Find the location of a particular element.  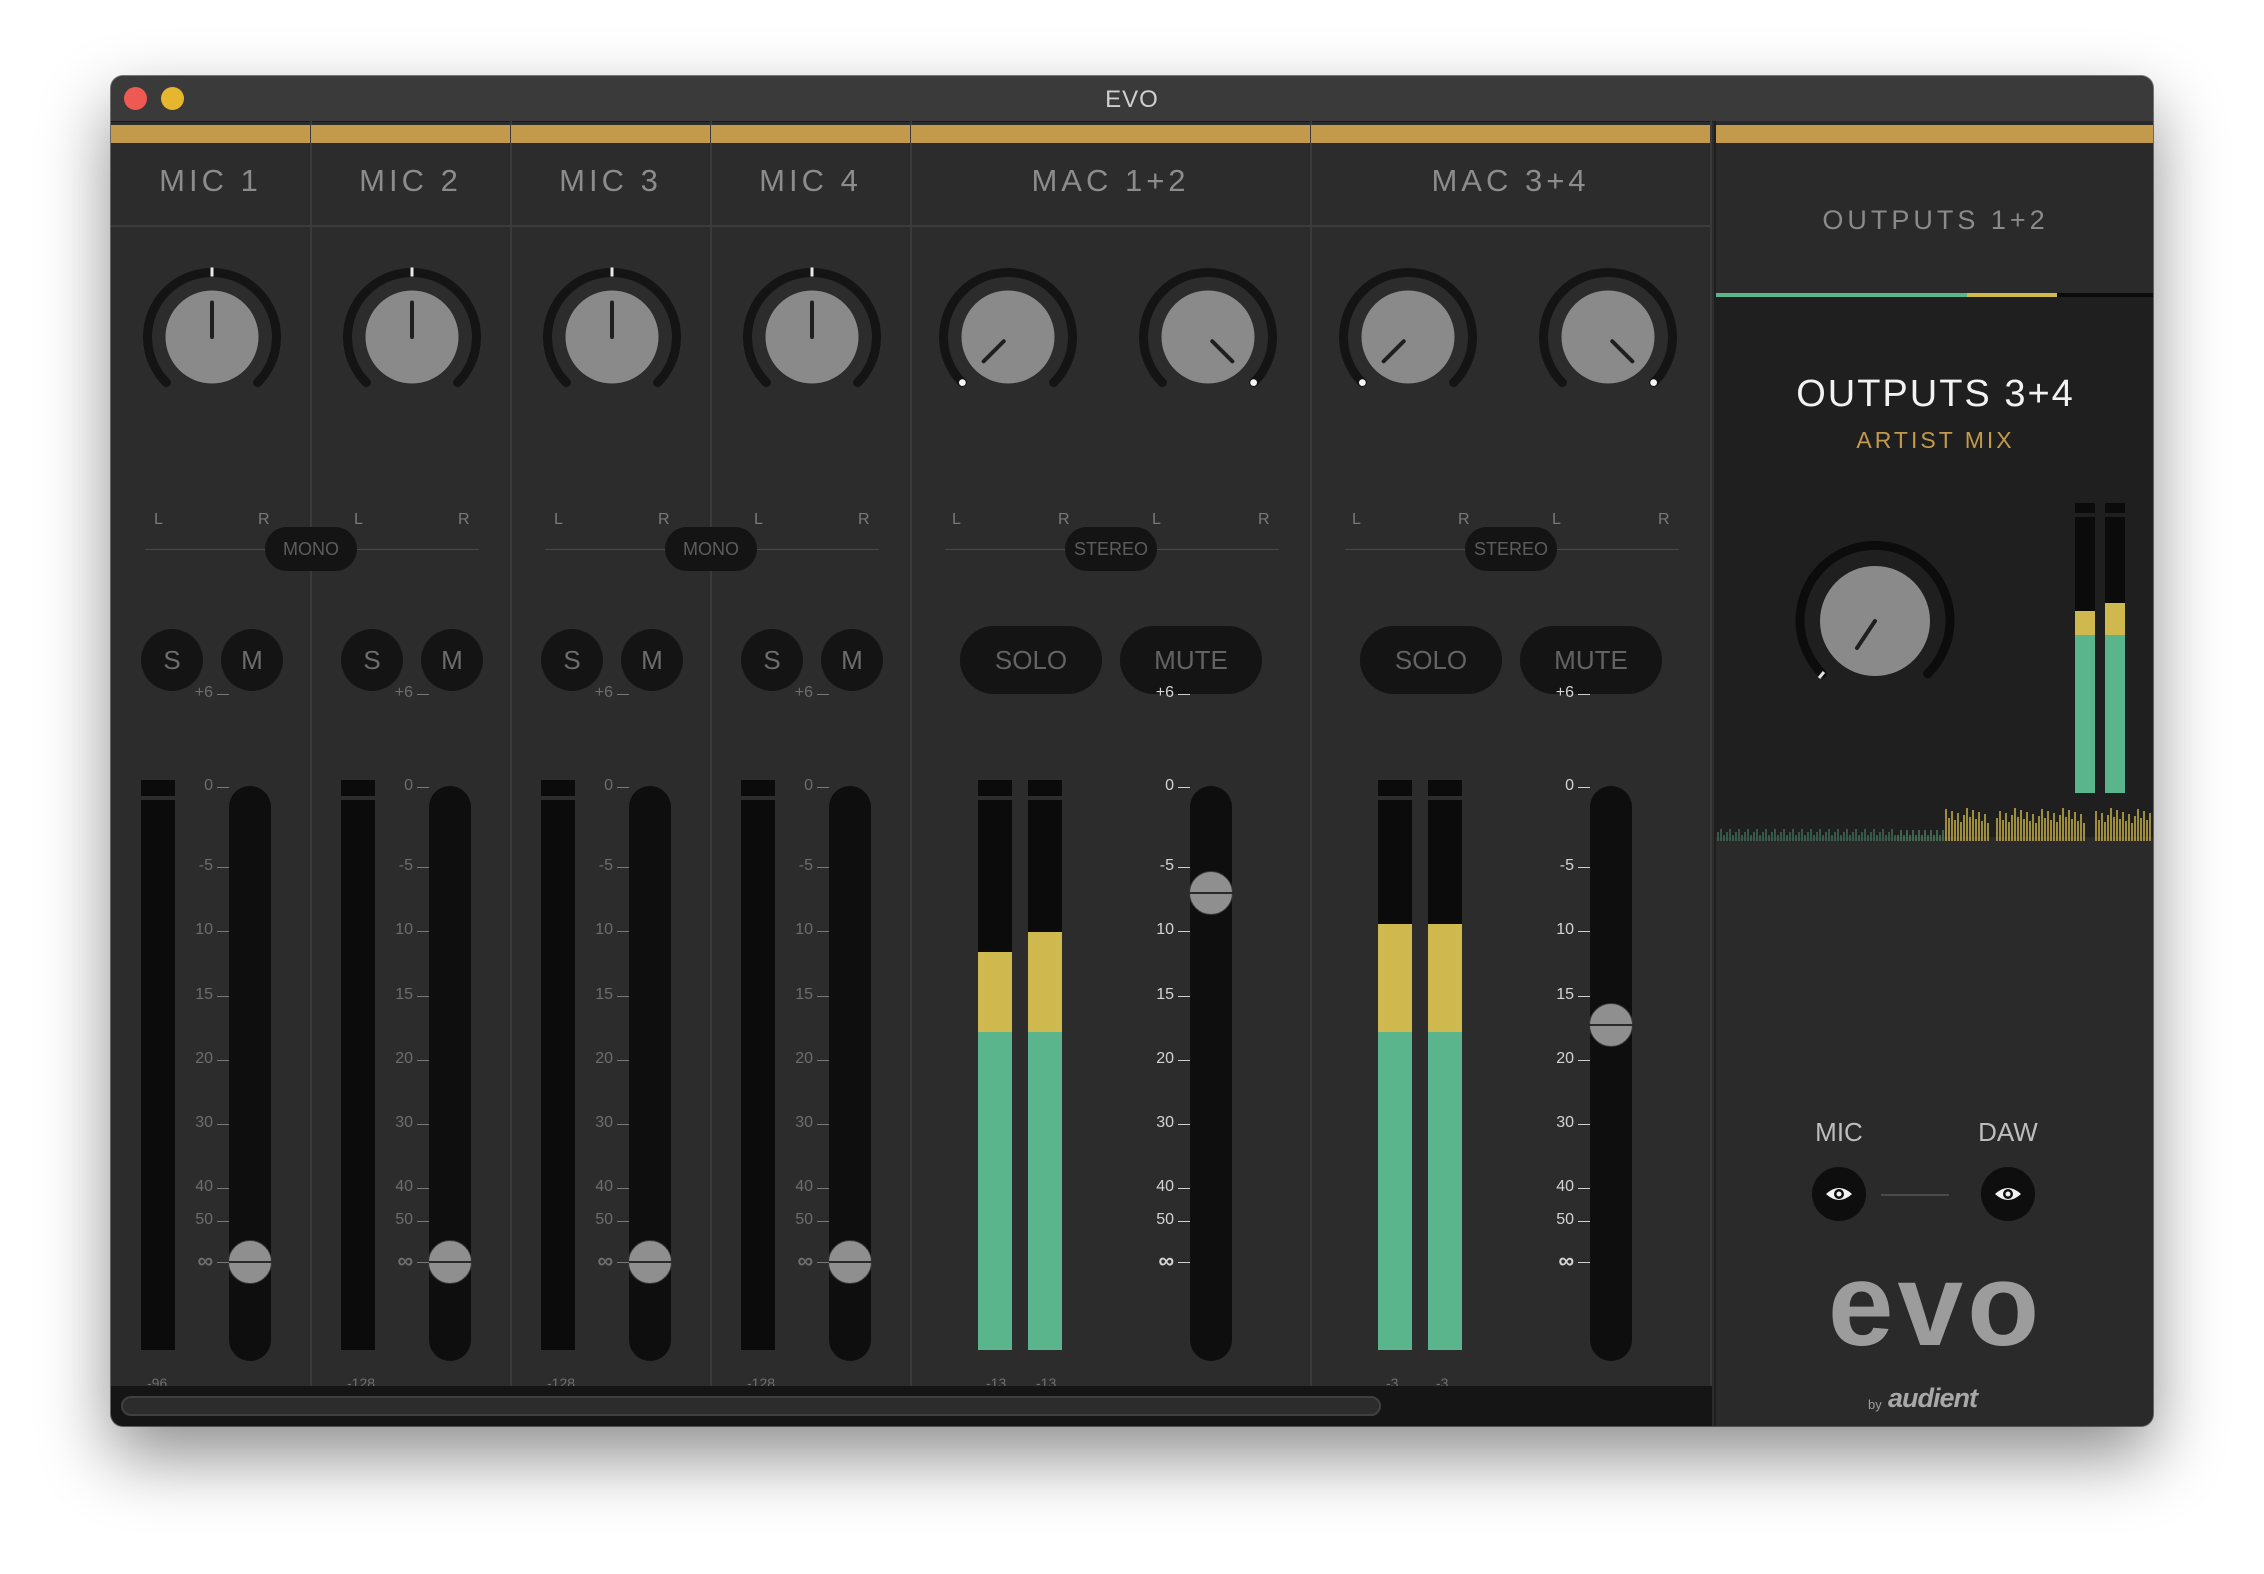

channel-strip-mic-3: MIC 3 L R S M +6 0 -5 10 15 20 30 40 50 ∞ -128 is located at coordinates (611, 756).